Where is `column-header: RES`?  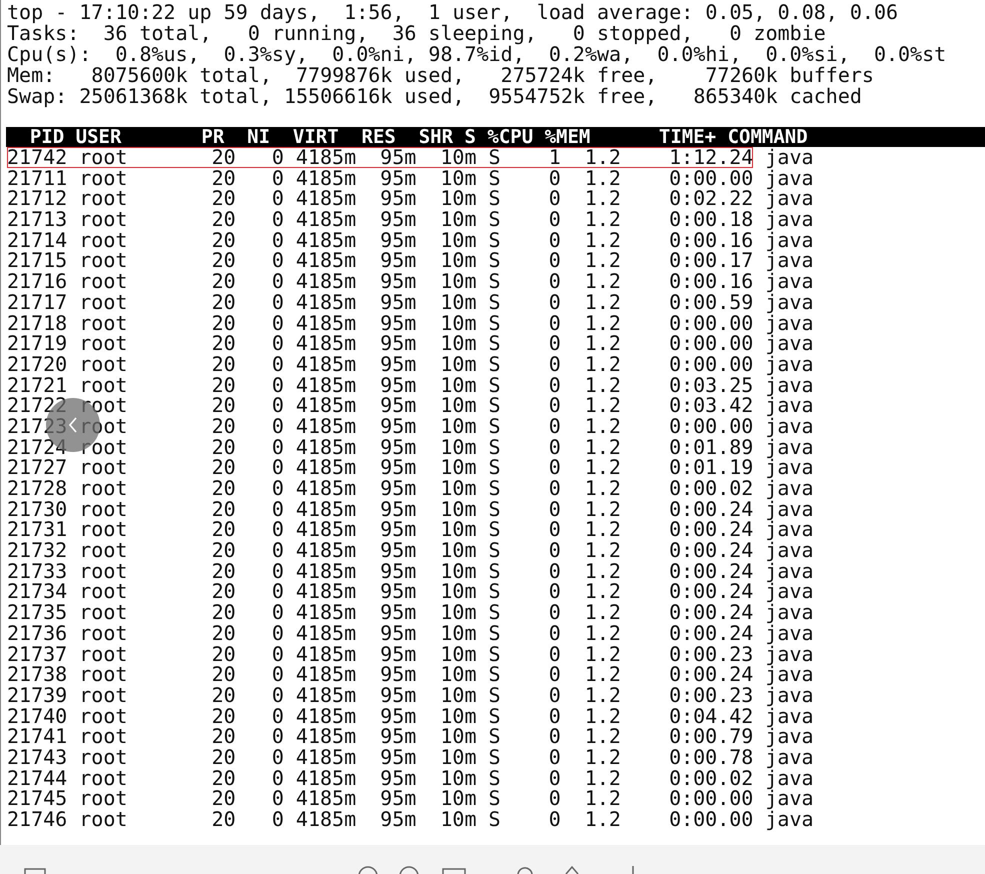
column-header: RES is located at coordinates (378, 137).